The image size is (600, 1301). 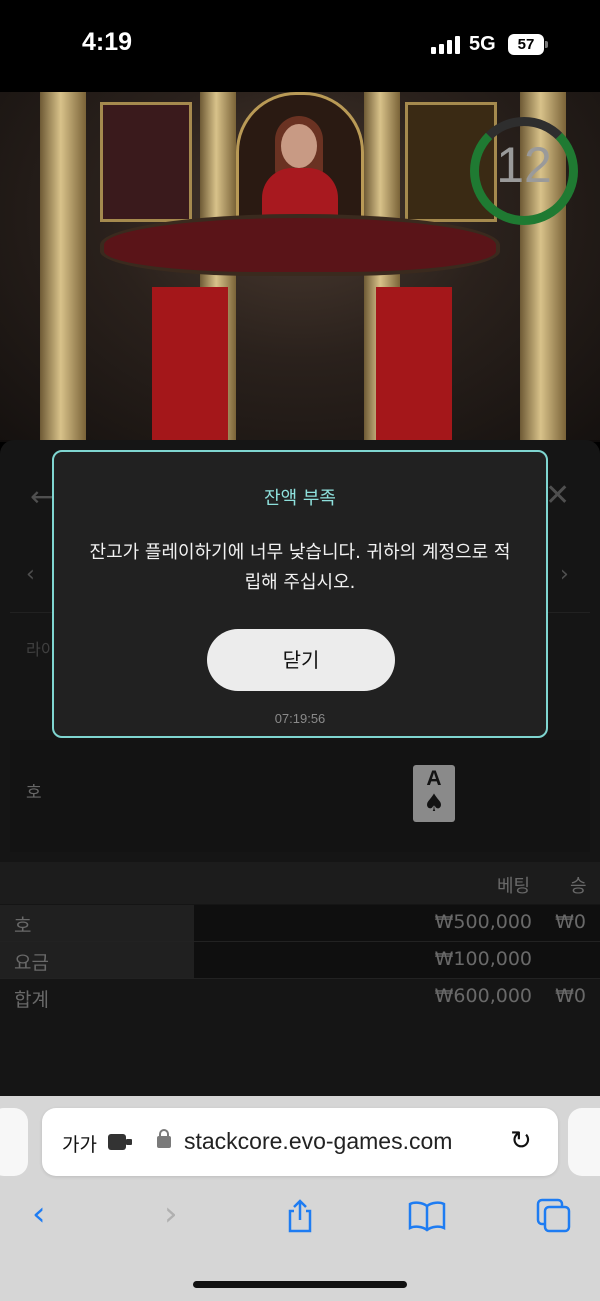 I want to click on battery-tip, so click(x=546, y=44).